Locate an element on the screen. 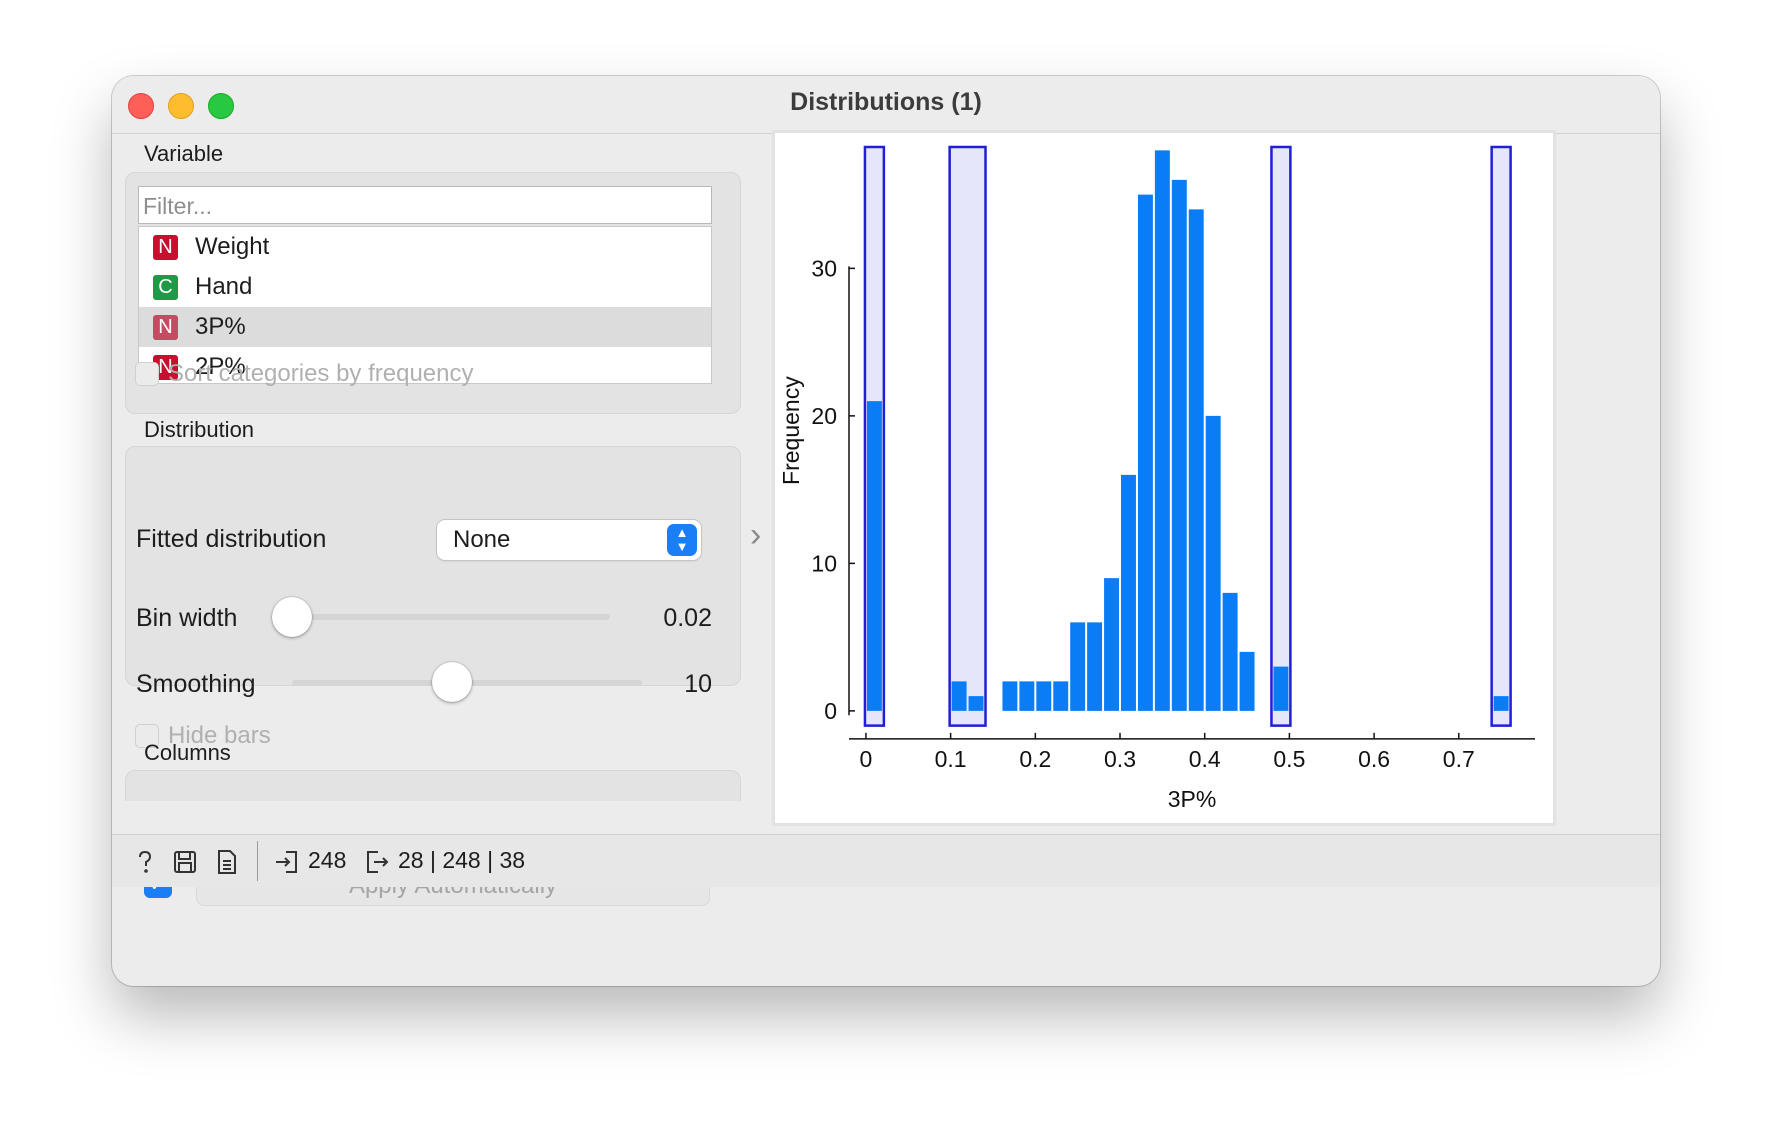 Image resolution: width=1768 pixels, height=1132 pixels. input-icon is located at coordinates (286, 862).